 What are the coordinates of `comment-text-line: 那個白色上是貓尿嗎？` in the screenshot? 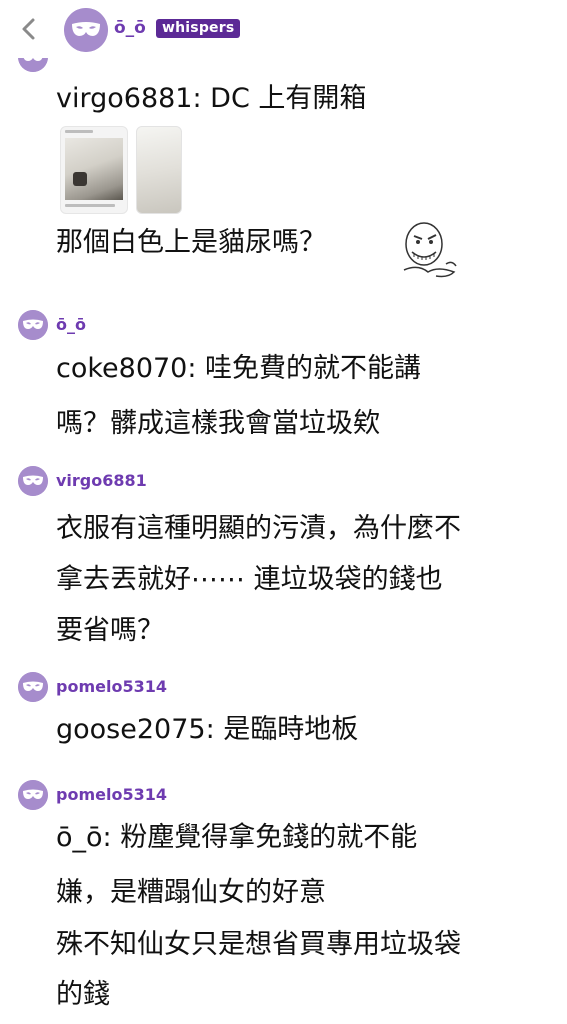 It's located at (191, 242).